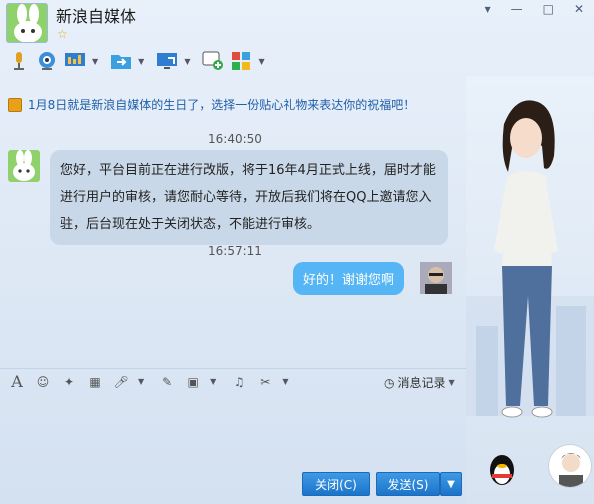 This screenshot has height=504, width=594. What do you see at coordinates (233, 429) in the screenshot?
I see `message-input` at bounding box center [233, 429].